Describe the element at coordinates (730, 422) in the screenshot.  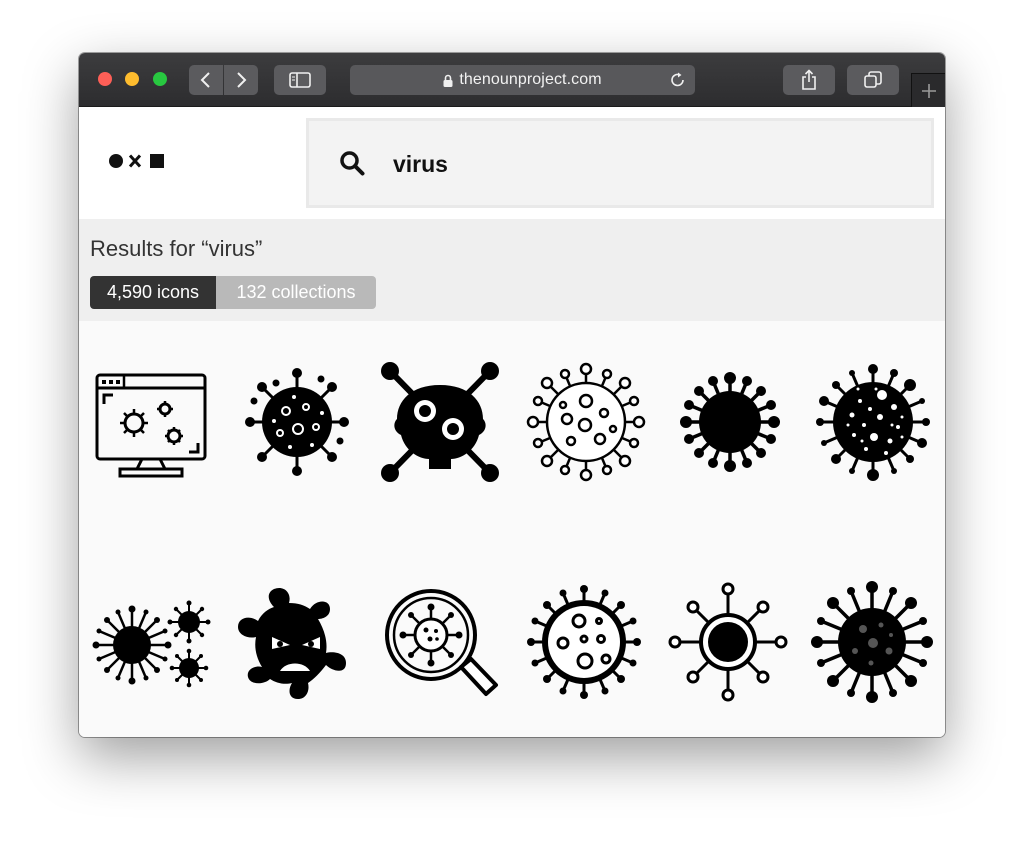
I see `solid-virus-icon` at that location.